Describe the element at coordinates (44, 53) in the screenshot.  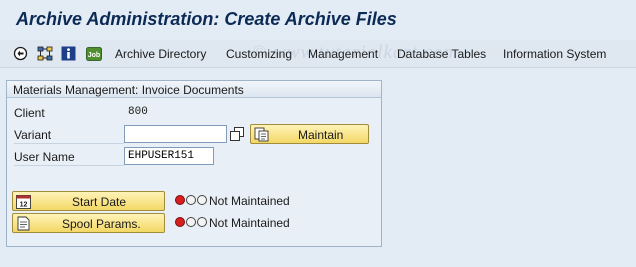
I see `network-icon` at that location.